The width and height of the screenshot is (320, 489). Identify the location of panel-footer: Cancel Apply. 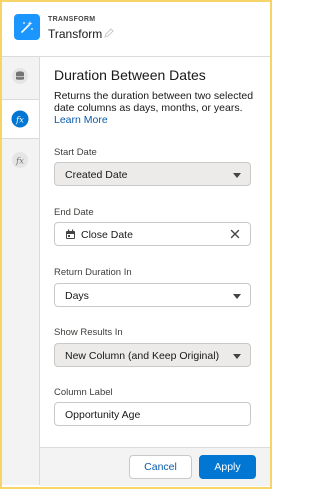
(155, 466).